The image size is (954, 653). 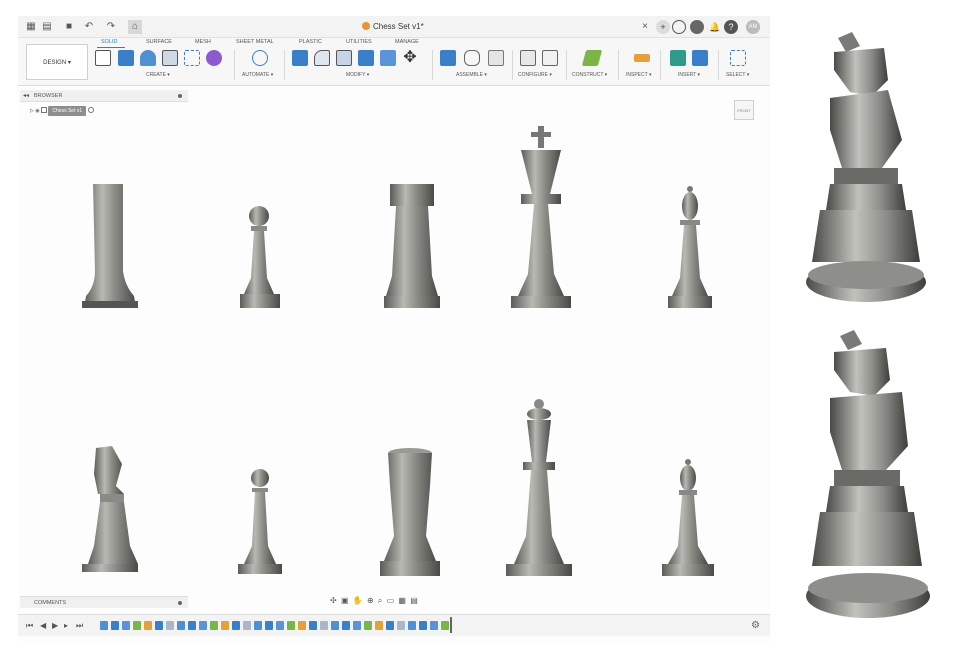 I want to click on viewports-icon: ▤, so click(x=414, y=600).